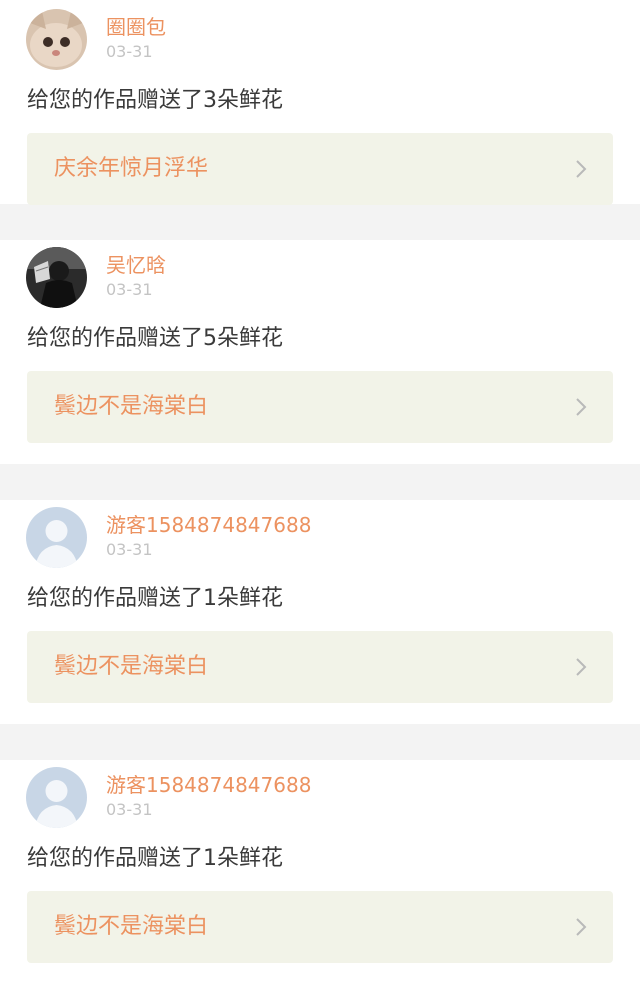 The image size is (640, 987). Describe the element at coordinates (320, 169) in the screenshot. I see `work-card: 庆余年惊月浮华` at that location.